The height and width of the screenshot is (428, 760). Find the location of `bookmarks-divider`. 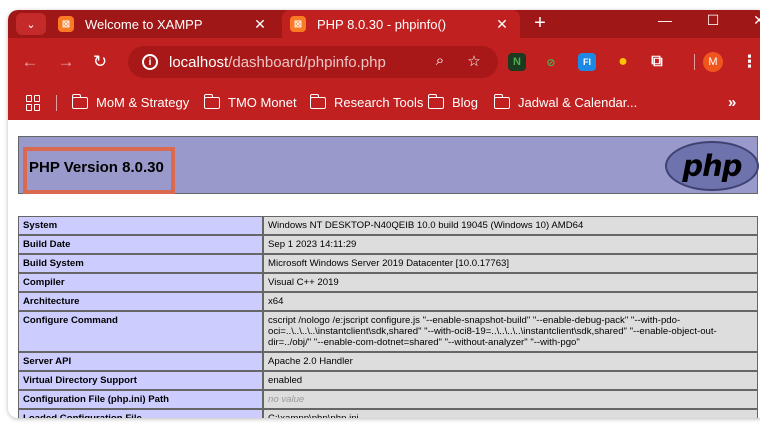

bookmarks-divider is located at coordinates (56, 103).